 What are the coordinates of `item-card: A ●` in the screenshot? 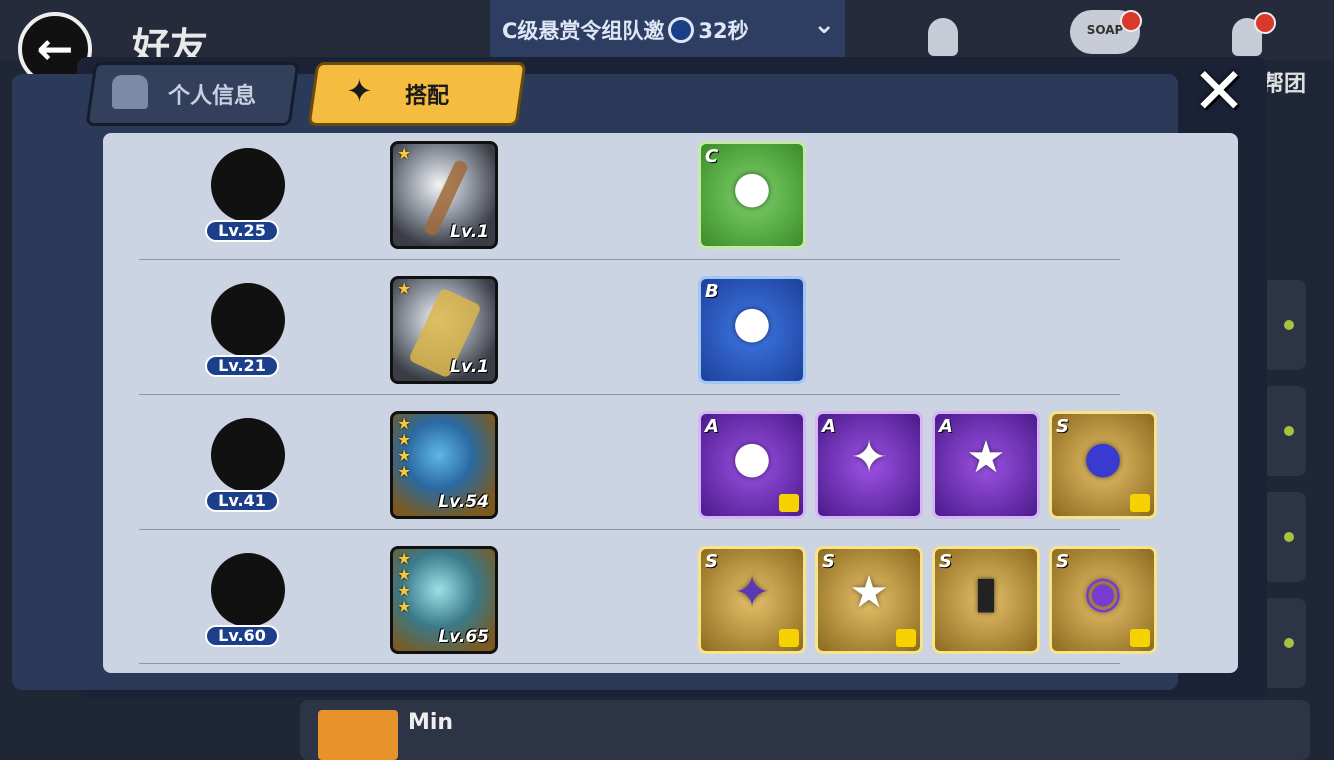 It's located at (752, 465).